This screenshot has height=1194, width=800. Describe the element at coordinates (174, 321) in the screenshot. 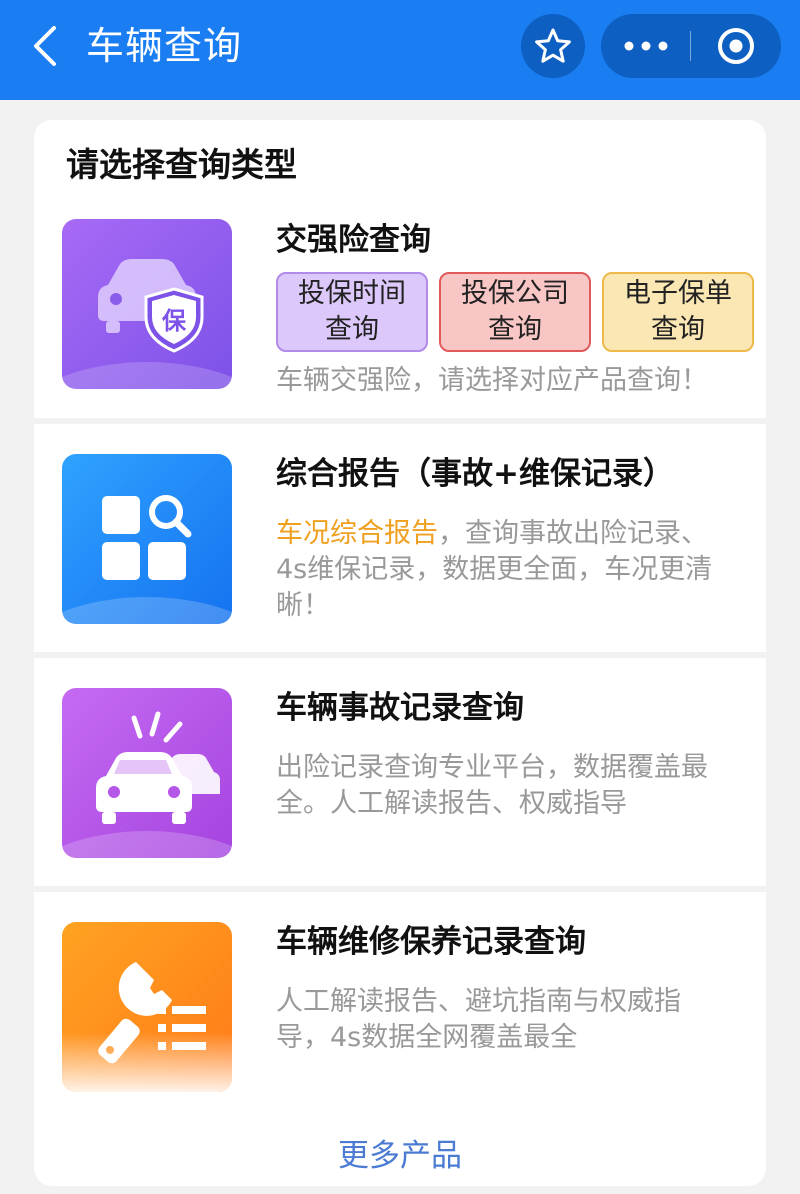

I see `thumb-glyph: 保` at that location.